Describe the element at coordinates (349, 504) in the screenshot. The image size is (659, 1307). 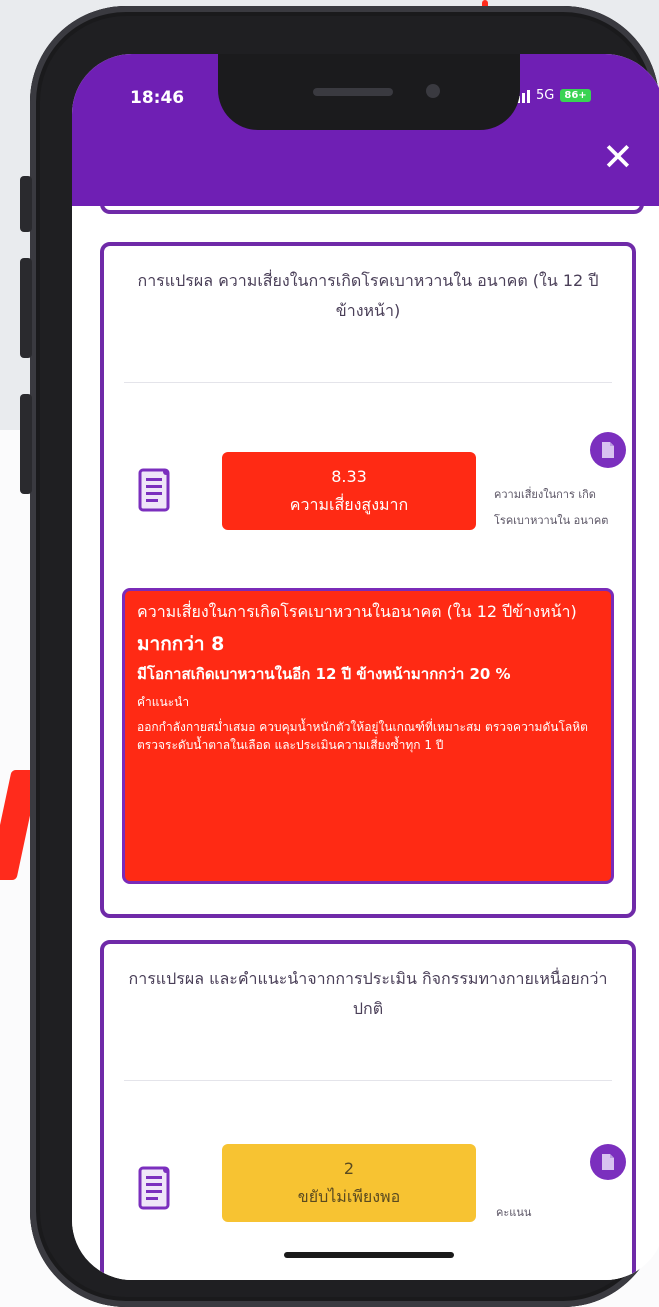
I see `risk-score-label: ความเสี่ยงสูงมาก` at that location.